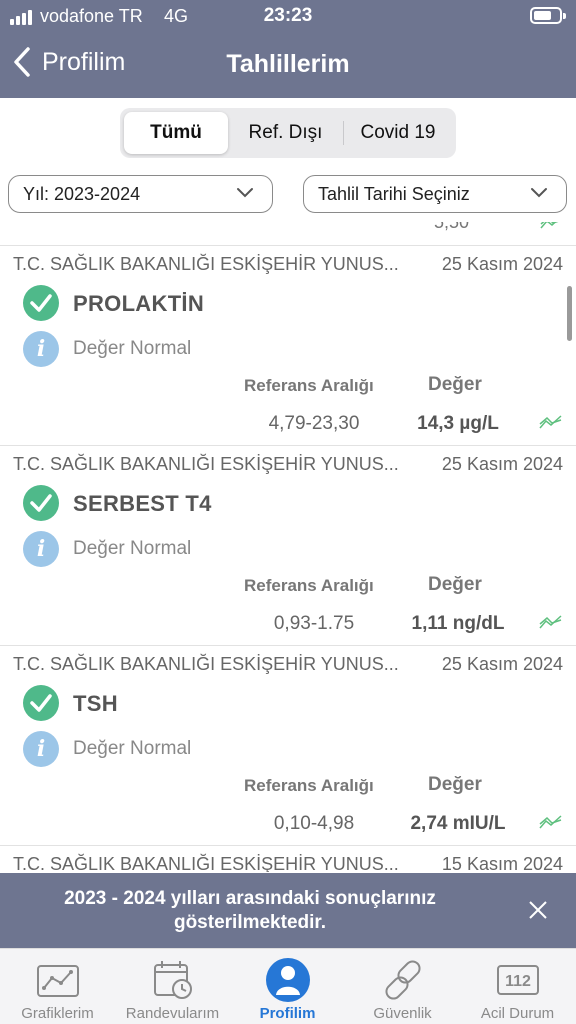 This screenshot has height=1024, width=576. I want to click on segment-covid: Covid 19, so click(398, 133).